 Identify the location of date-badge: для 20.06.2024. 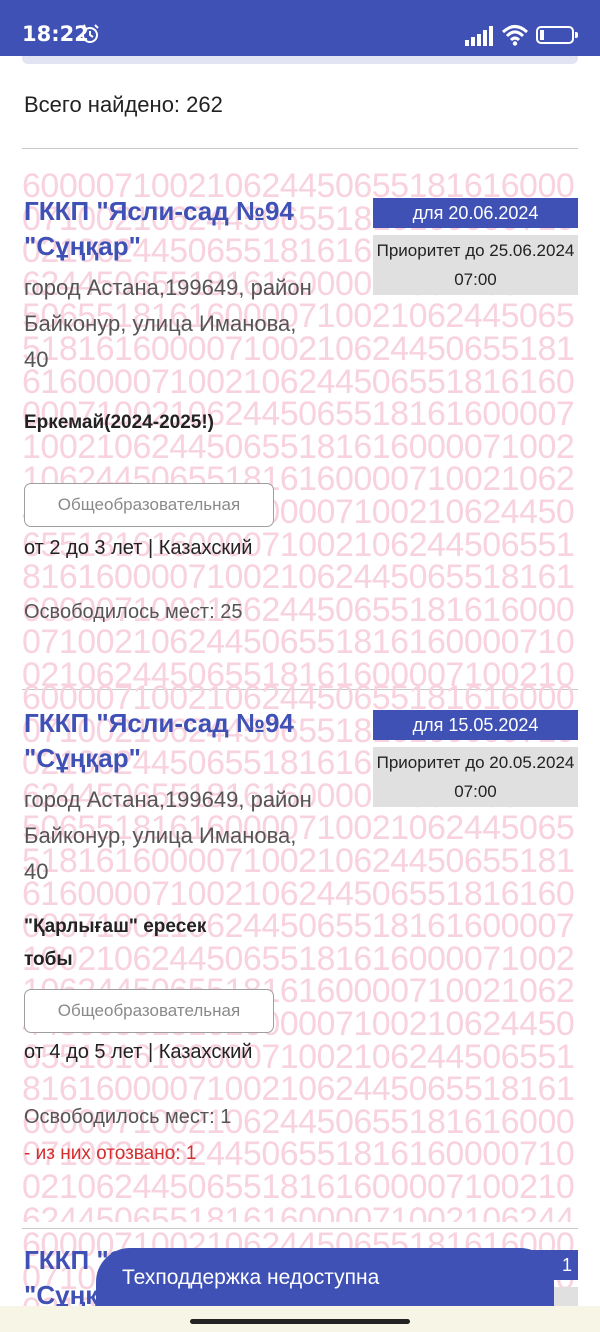
(475, 213).